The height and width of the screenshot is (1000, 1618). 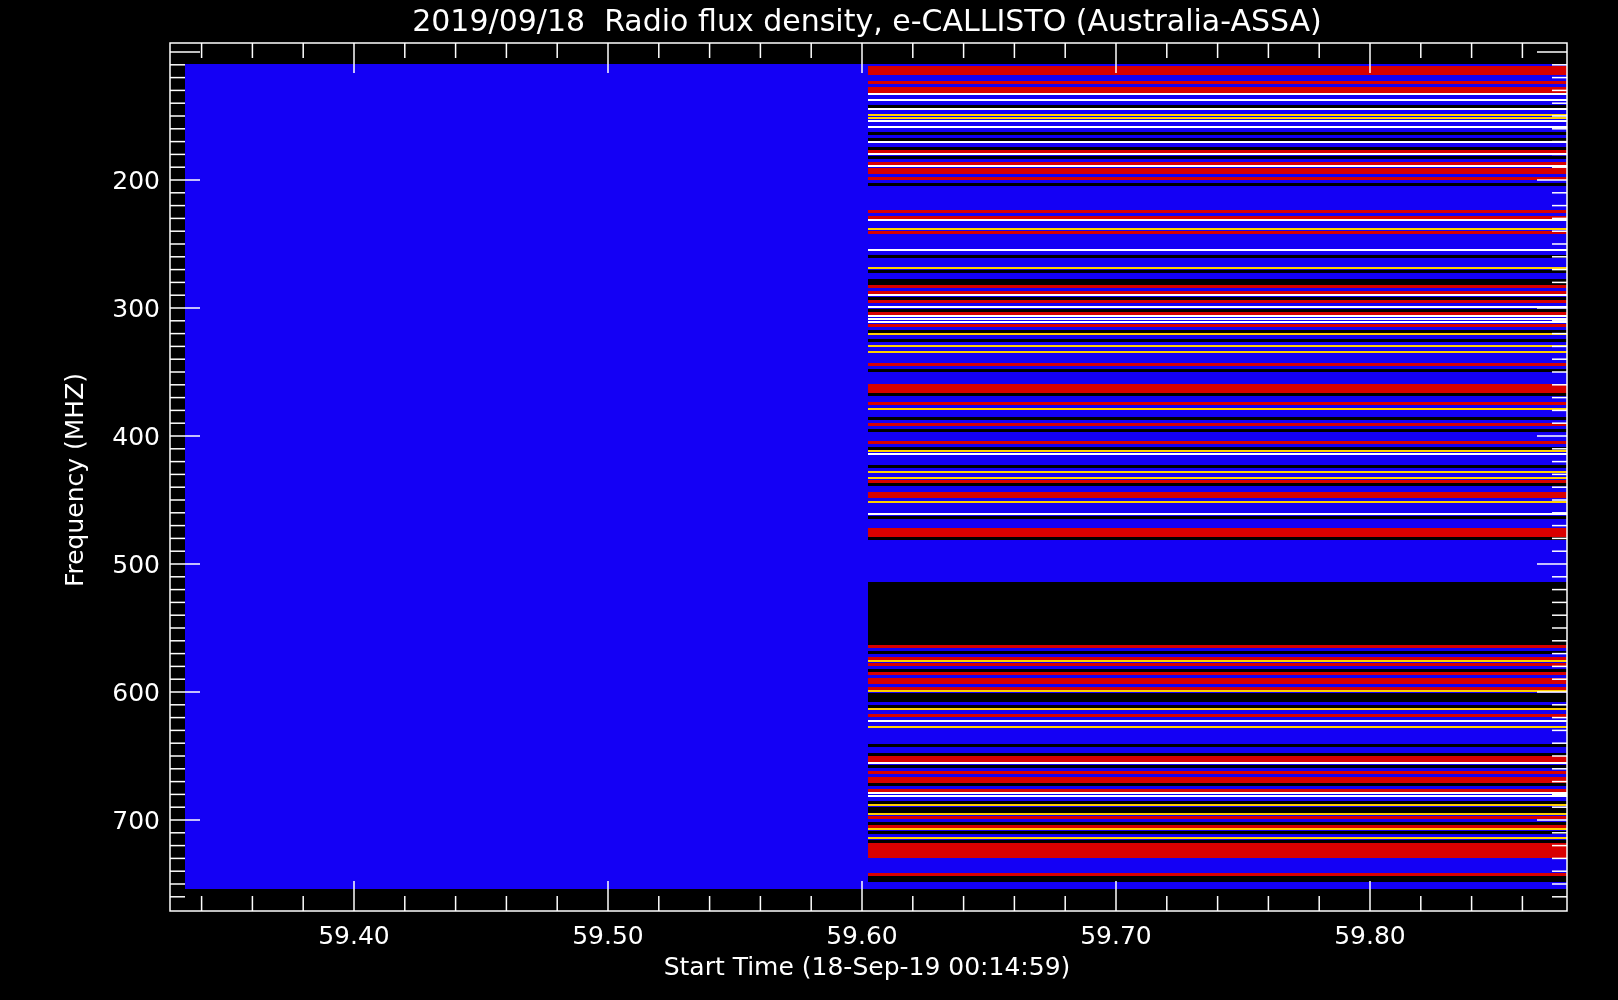 What do you see at coordinates (867, 966) in the screenshot?
I see `axis-label: Start Time (18-Sep-19 00:14:59)` at bounding box center [867, 966].